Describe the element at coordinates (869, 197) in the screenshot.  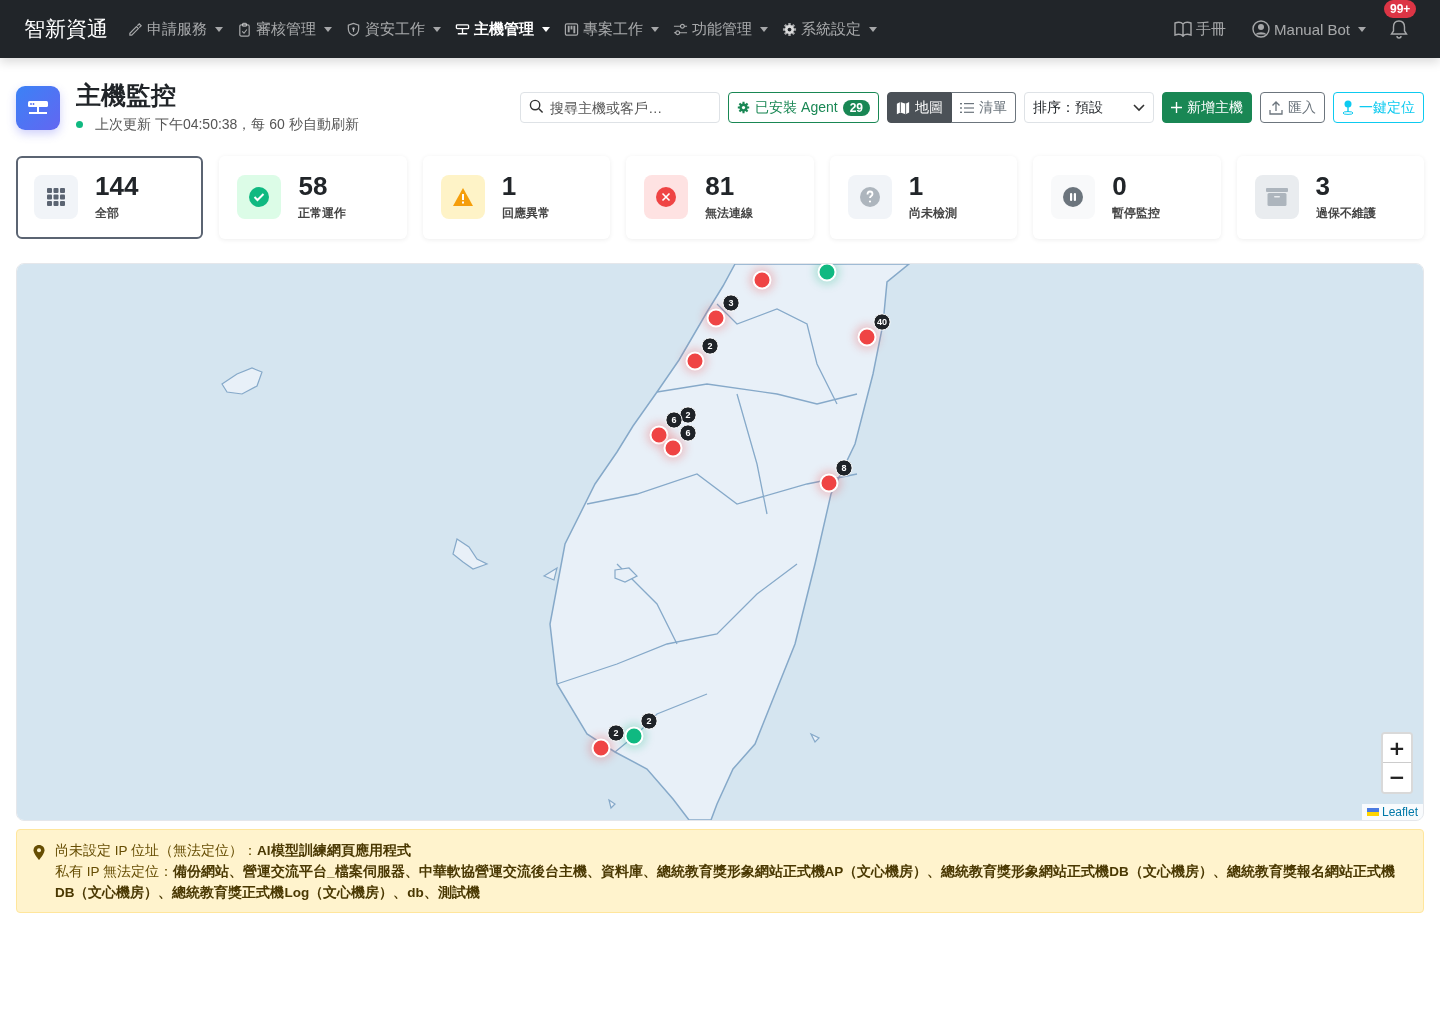
I see `question-circle-icon` at that location.